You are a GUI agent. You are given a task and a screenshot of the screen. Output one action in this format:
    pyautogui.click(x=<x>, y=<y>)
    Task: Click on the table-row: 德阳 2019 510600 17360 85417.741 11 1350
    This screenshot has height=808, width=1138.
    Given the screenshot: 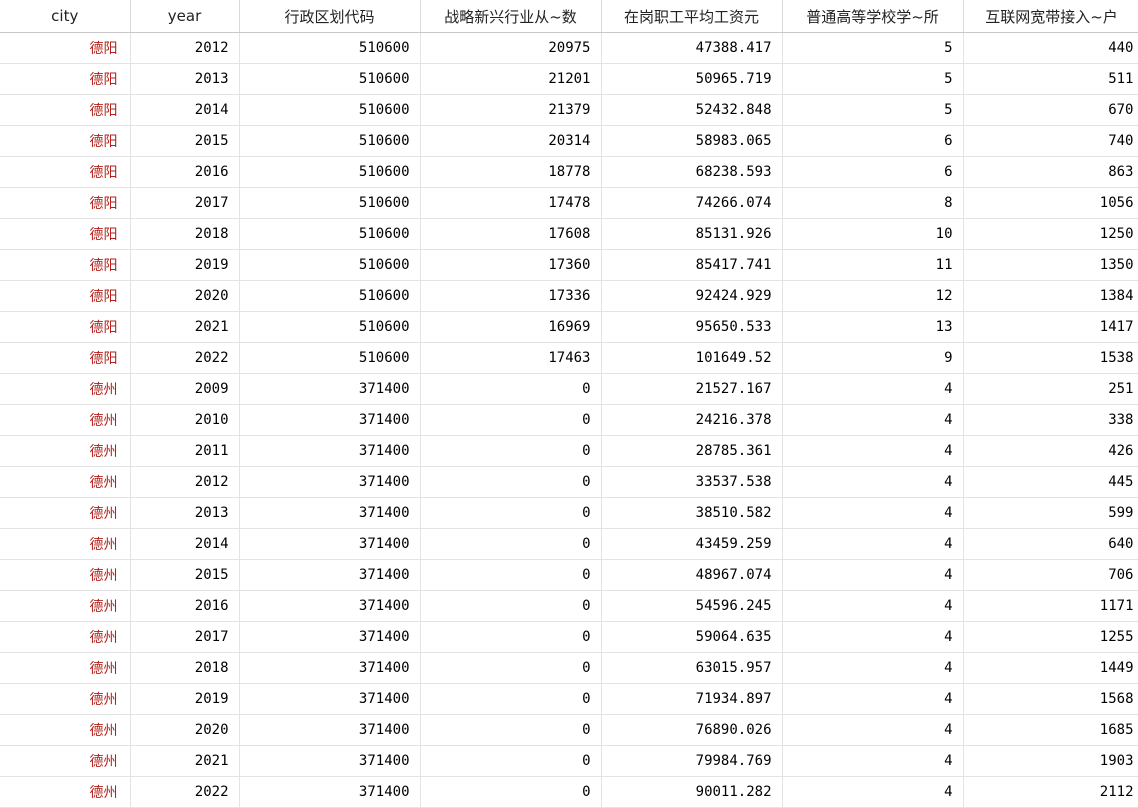 What is the action you would take?
    pyautogui.click(x=569, y=265)
    